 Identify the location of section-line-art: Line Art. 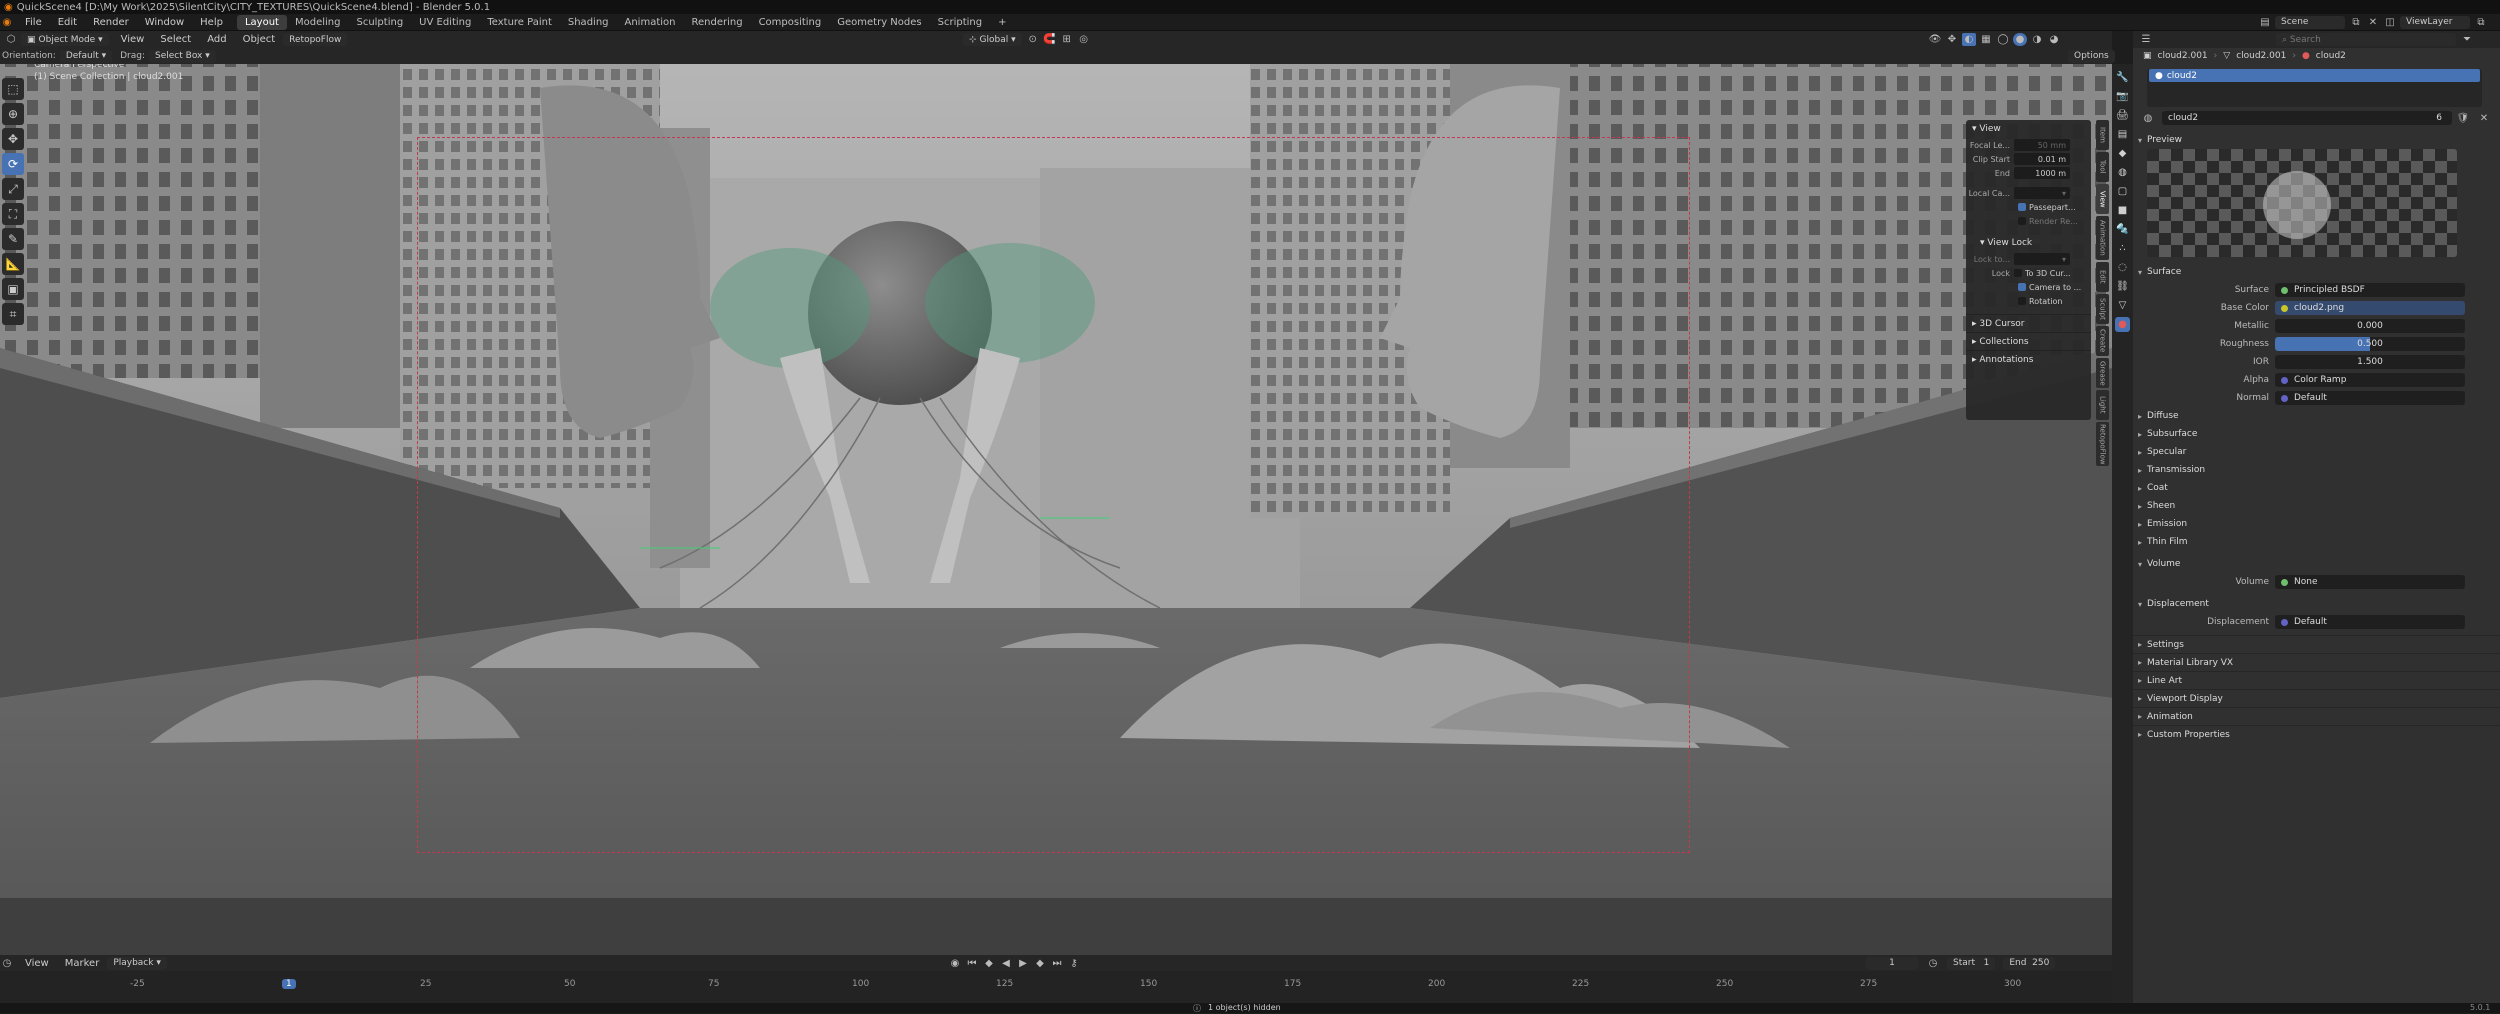
(2316, 680).